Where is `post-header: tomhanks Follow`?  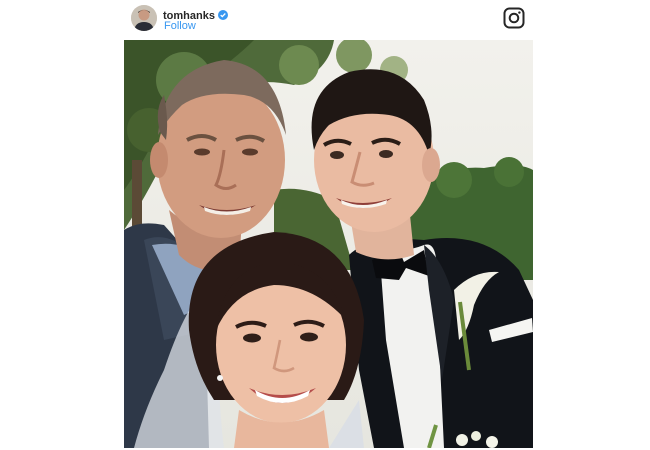 post-header: tomhanks Follow is located at coordinates (328, 20).